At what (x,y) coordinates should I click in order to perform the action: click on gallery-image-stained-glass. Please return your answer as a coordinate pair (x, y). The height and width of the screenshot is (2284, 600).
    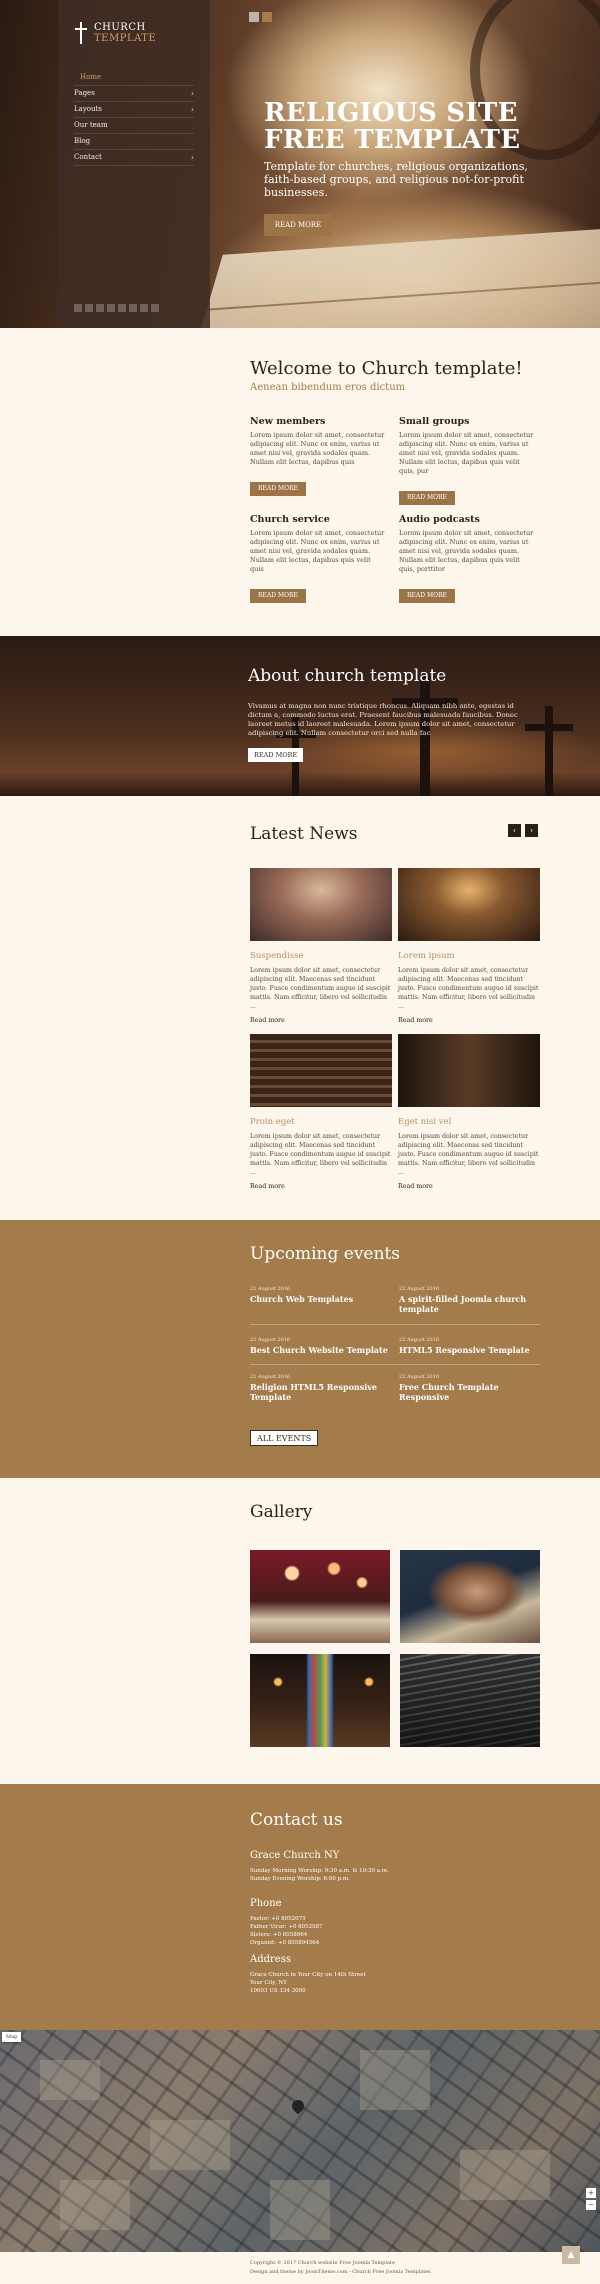
    Looking at the image, I should click on (320, 1700).